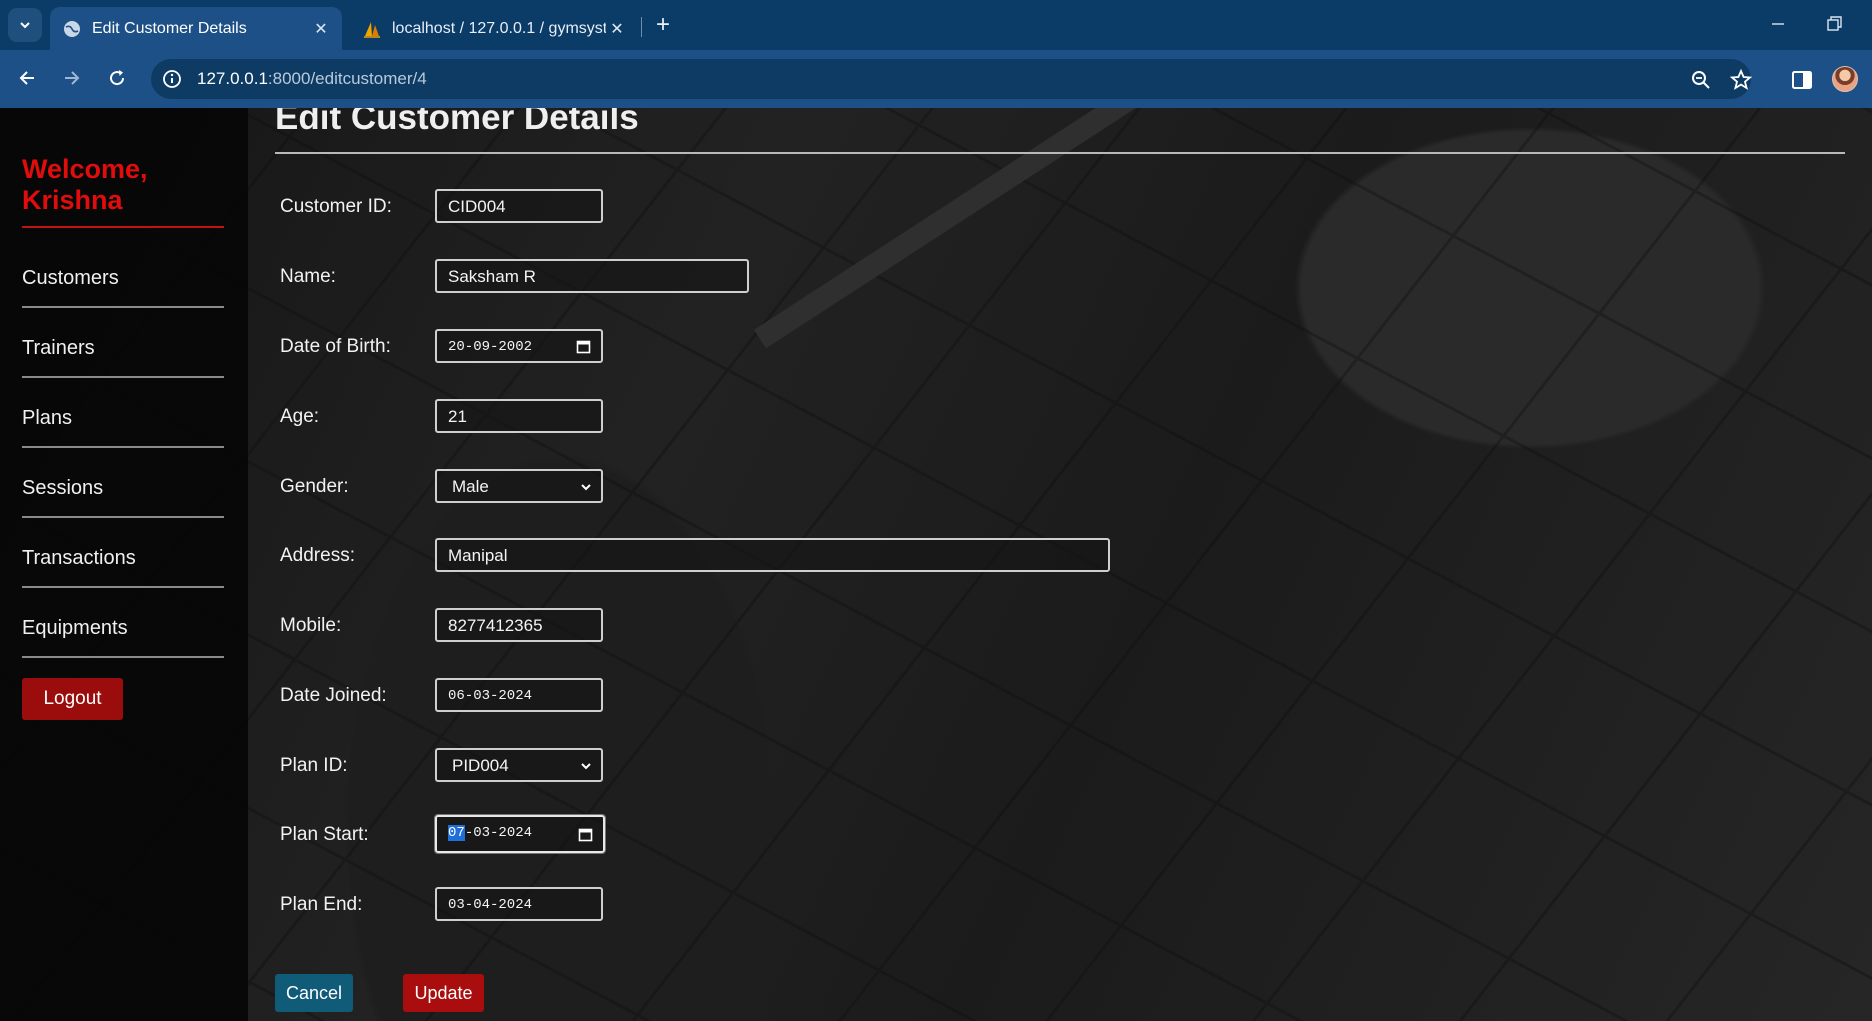 The image size is (1872, 1021). What do you see at coordinates (499, 28) in the screenshot?
I see `tab-title: localhost / 127.0.0.1 / gymsyste` at bounding box center [499, 28].